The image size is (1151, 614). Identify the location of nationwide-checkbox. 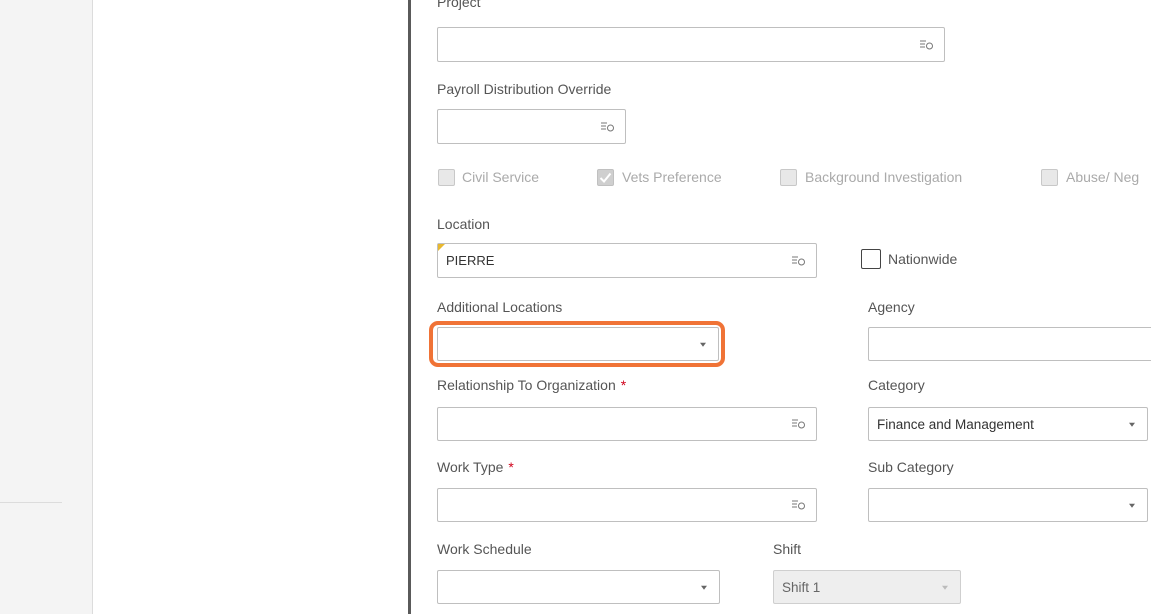
(871, 259).